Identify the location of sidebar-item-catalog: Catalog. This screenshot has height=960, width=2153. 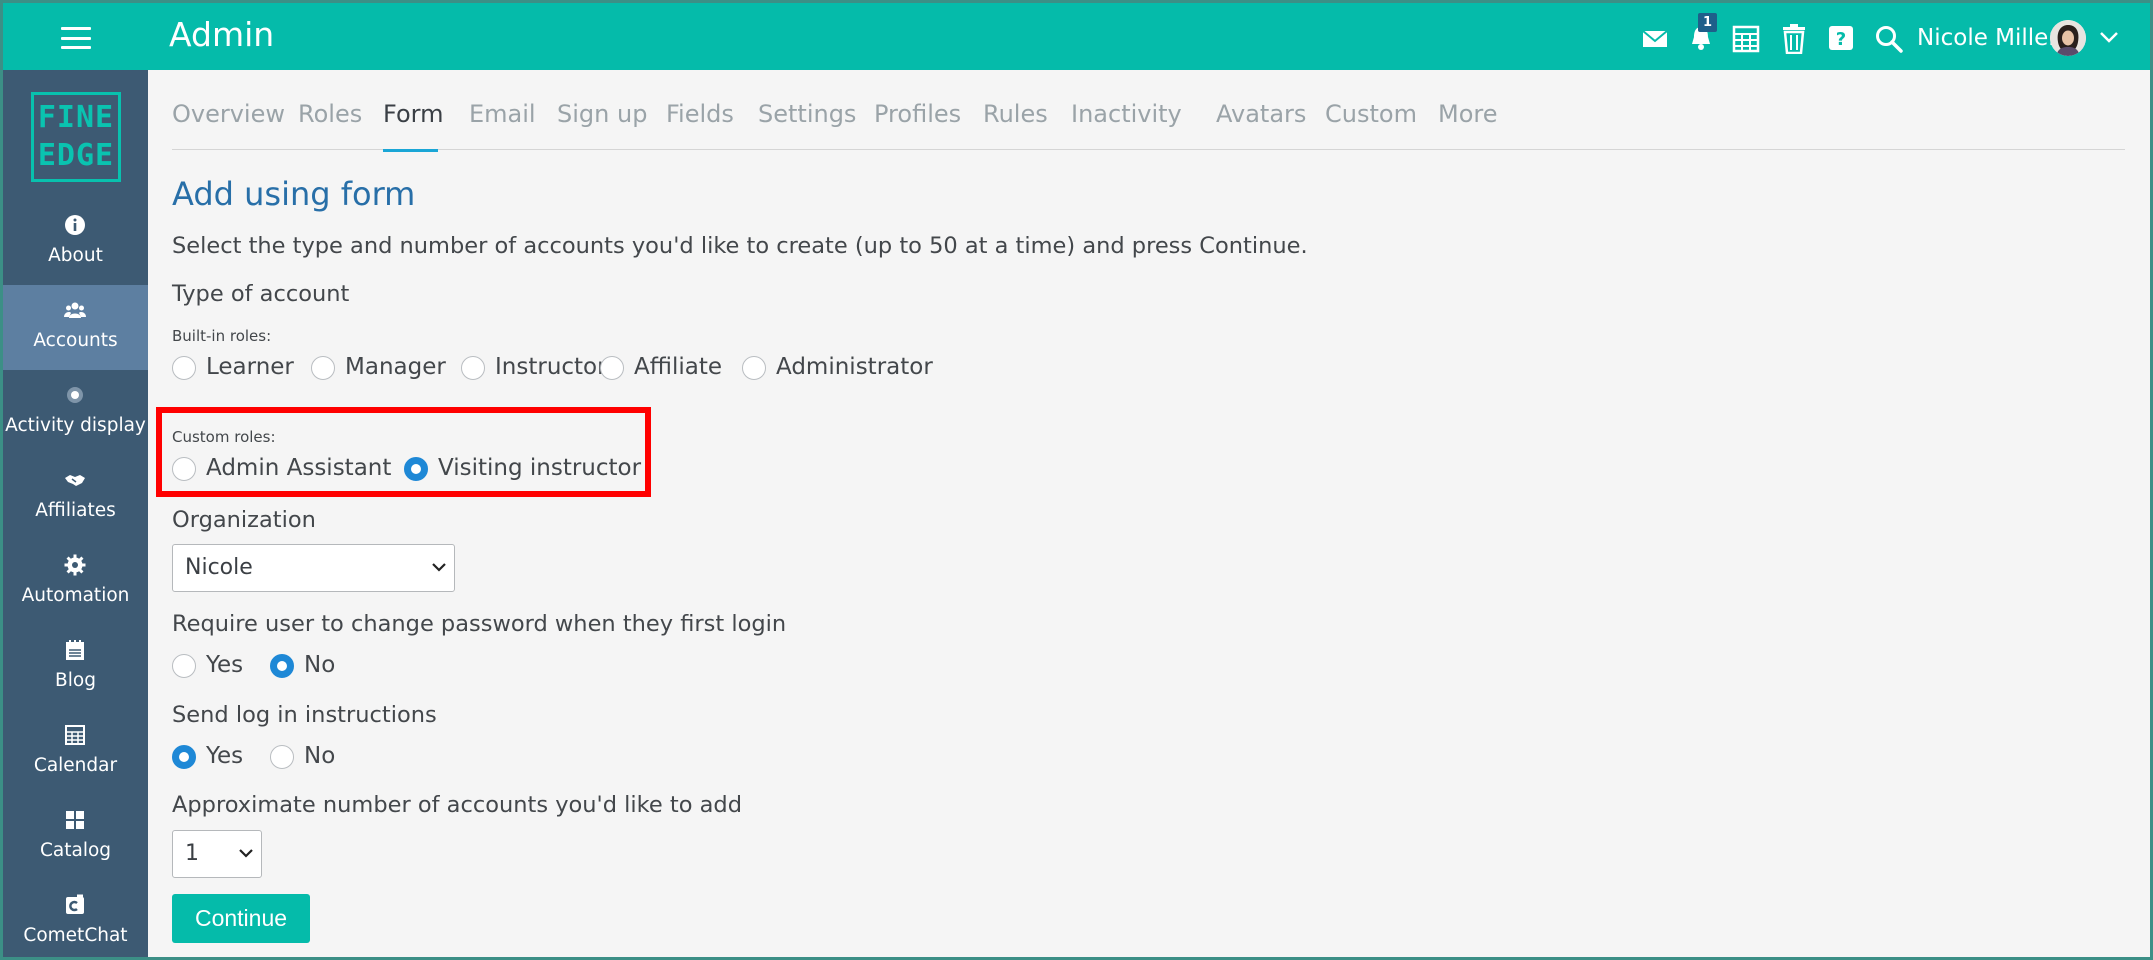
(75, 837).